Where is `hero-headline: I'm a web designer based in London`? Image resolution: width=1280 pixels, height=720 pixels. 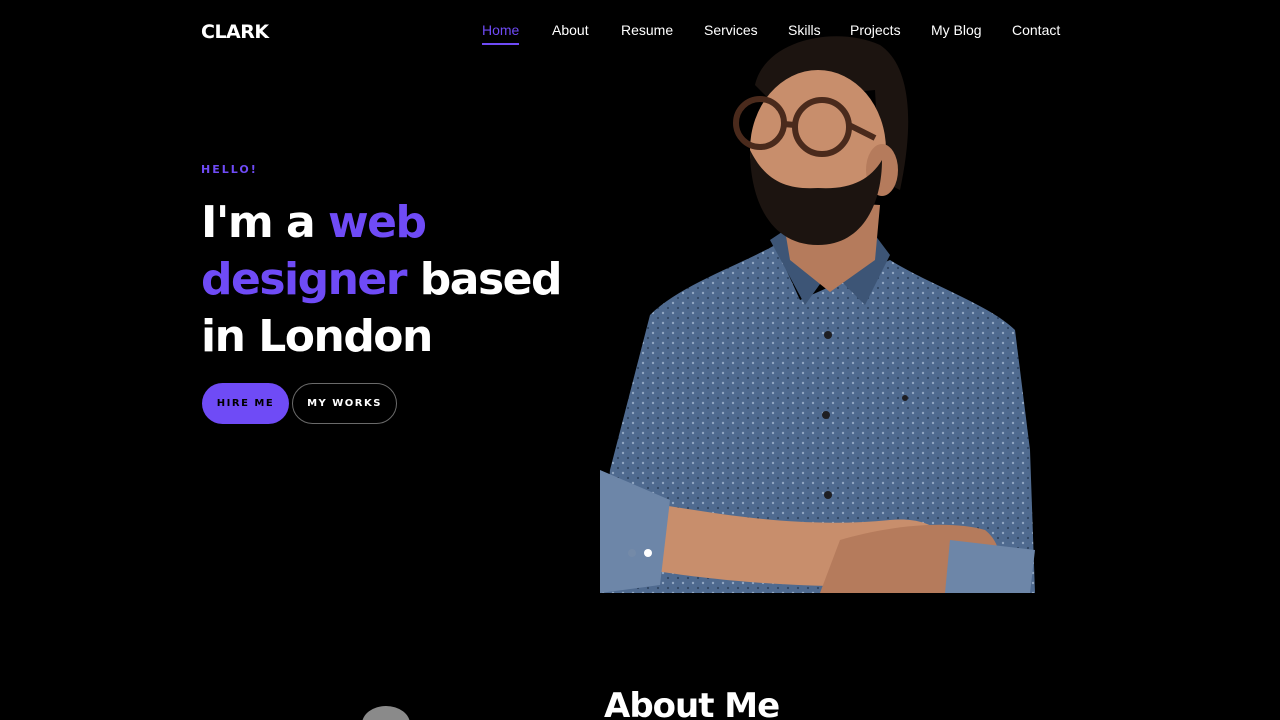 hero-headline: I'm a web designer based in London is located at coordinates (411, 279).